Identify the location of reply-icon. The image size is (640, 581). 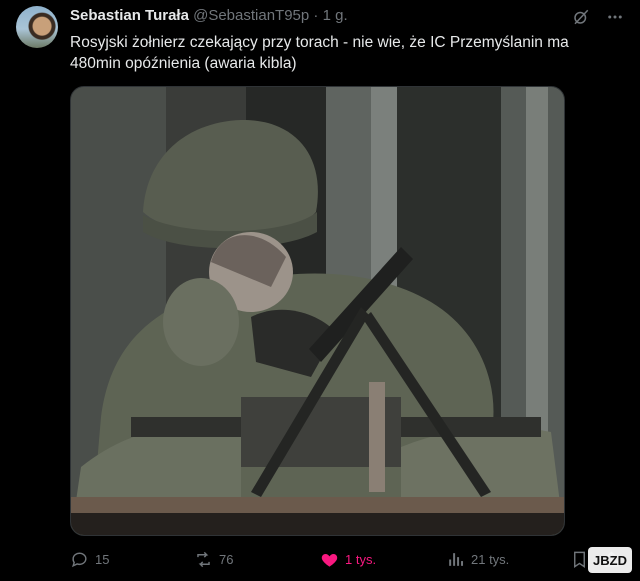
(79, 559).